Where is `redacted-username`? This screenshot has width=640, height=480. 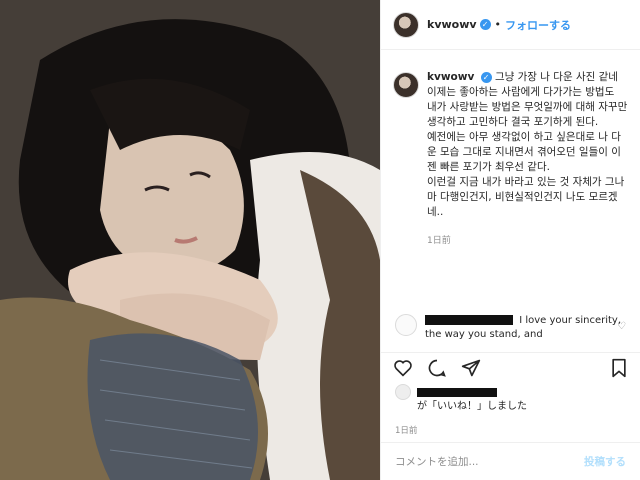
redacted-username is located at coordinates (469, 320).